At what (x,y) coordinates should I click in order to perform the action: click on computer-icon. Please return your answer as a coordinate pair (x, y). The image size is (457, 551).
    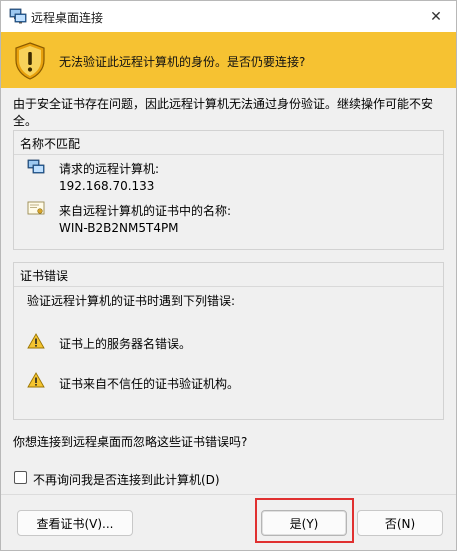
    Looking at the image, I should click on (36, 166).